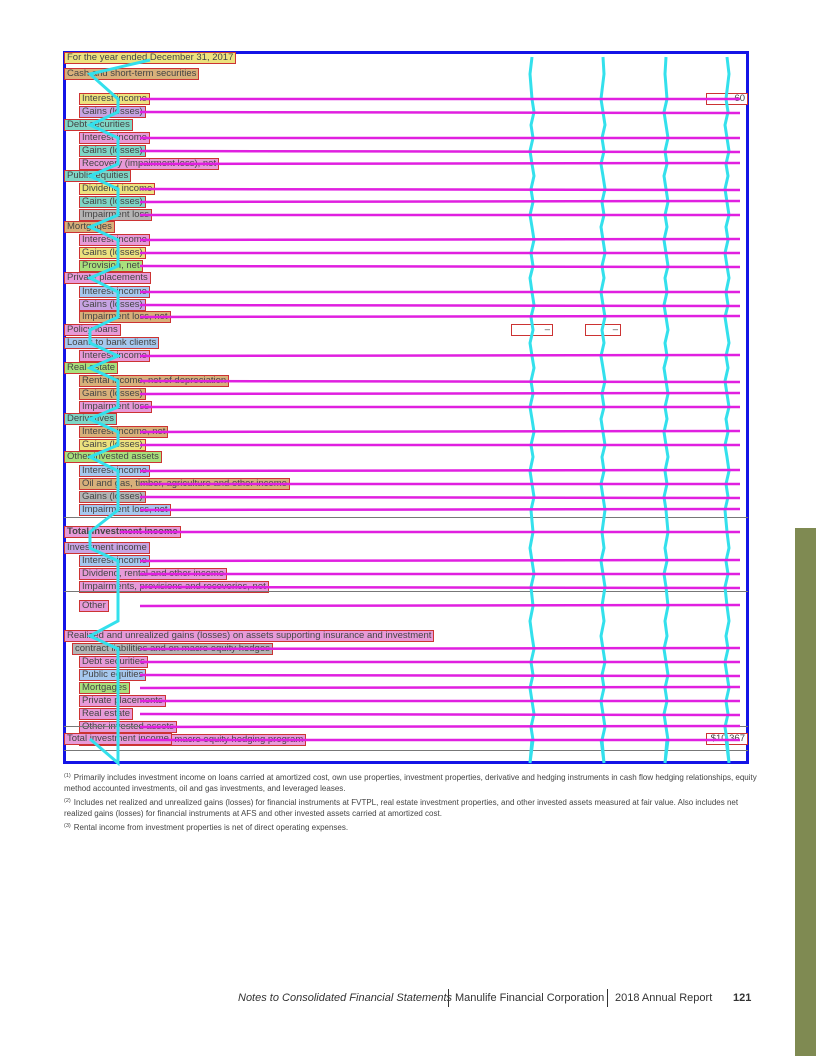 This screenshot has height=1056, width=816. Describe the element at coordinates (375, 532) in the screenshot. I see `table-row: Total investment income` at that location.